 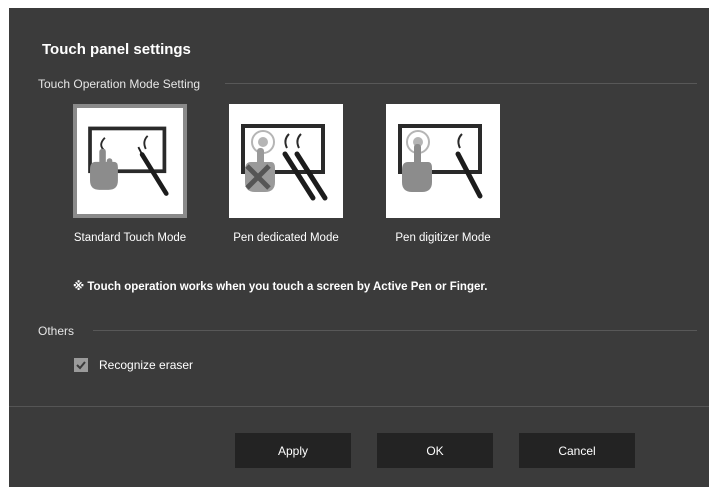 What do you see at coordinates (359, 406) in the screenshot?
I see `footer-divider` at bounding box center [359, 406].